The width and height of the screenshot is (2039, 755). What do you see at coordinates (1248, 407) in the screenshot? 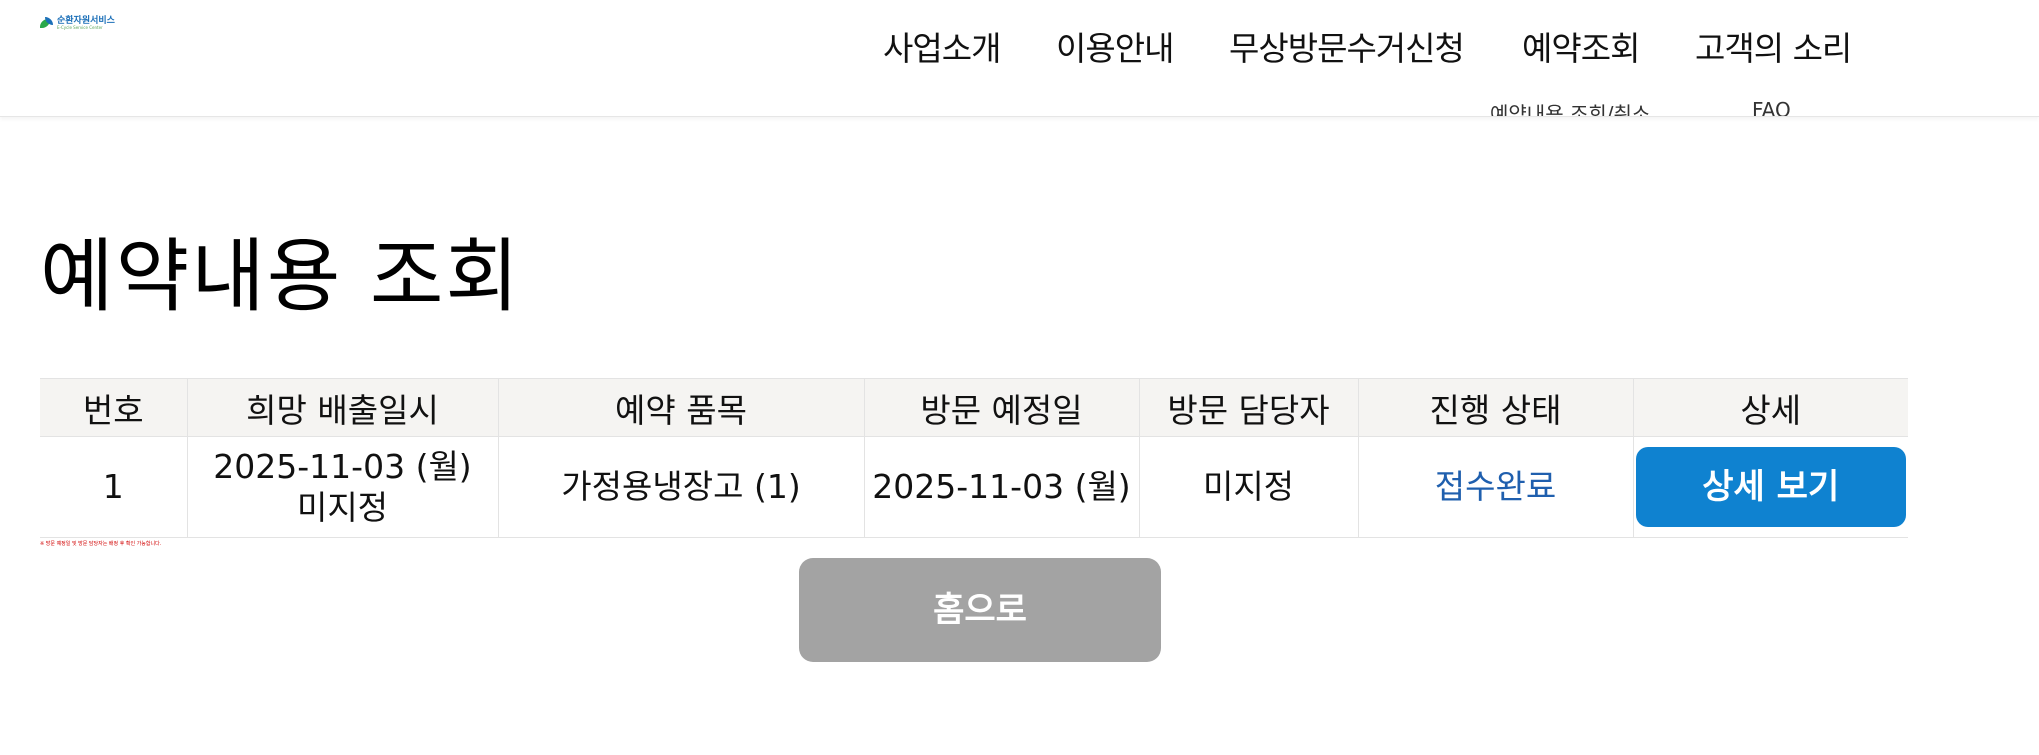
I see `header-staff: 방문 담당자` at bounding box center [1248, 407].